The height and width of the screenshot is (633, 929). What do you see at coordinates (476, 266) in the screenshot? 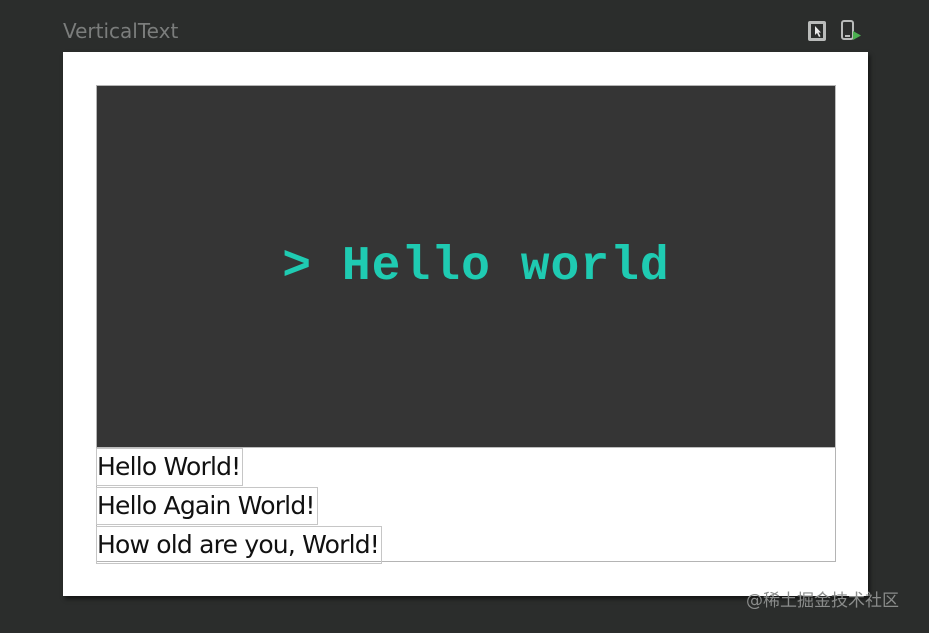
I see `terminal-text: > Hello world` at bounding box center [476, 266].